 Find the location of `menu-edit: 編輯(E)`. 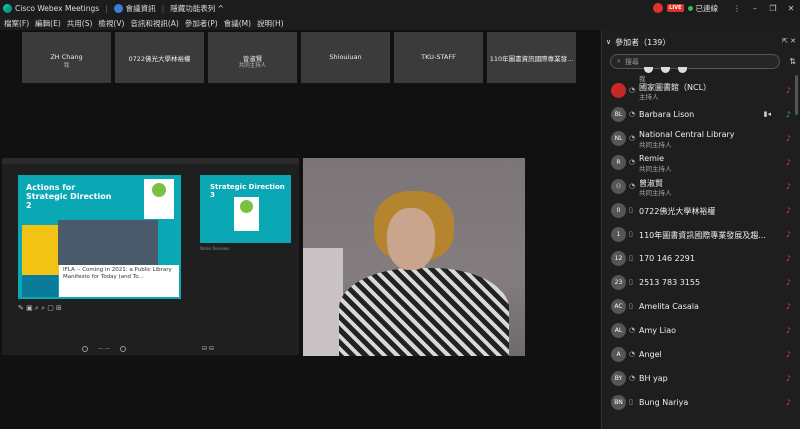

menu-edit: 編輯(E) is located at coordinates (48, 23).